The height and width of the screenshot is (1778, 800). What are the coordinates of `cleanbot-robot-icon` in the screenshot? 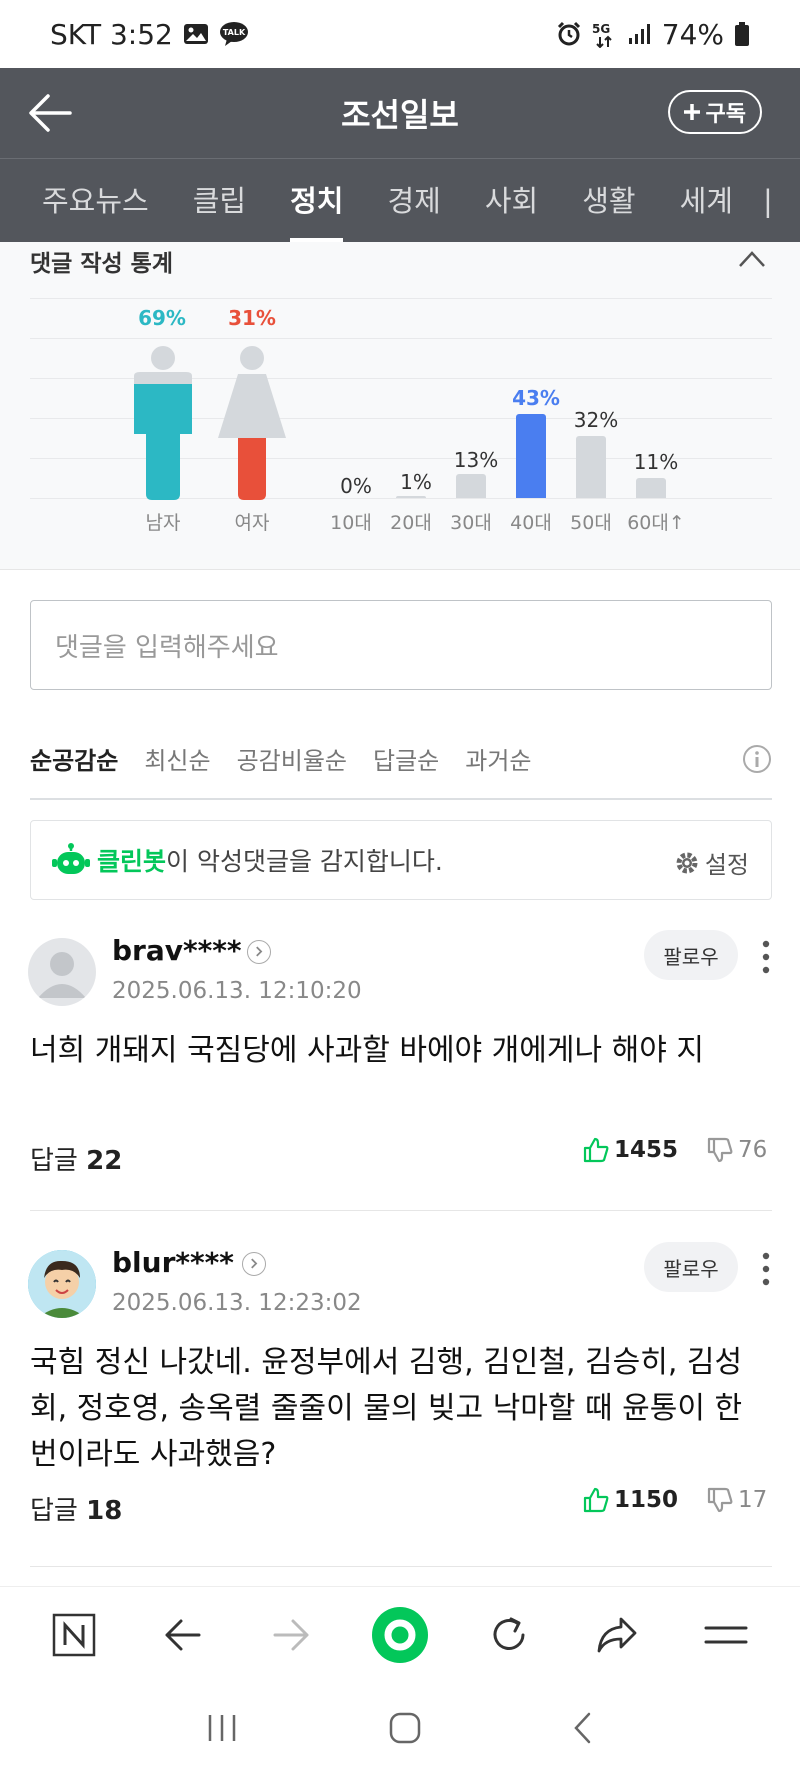 It's located at (71, 858).